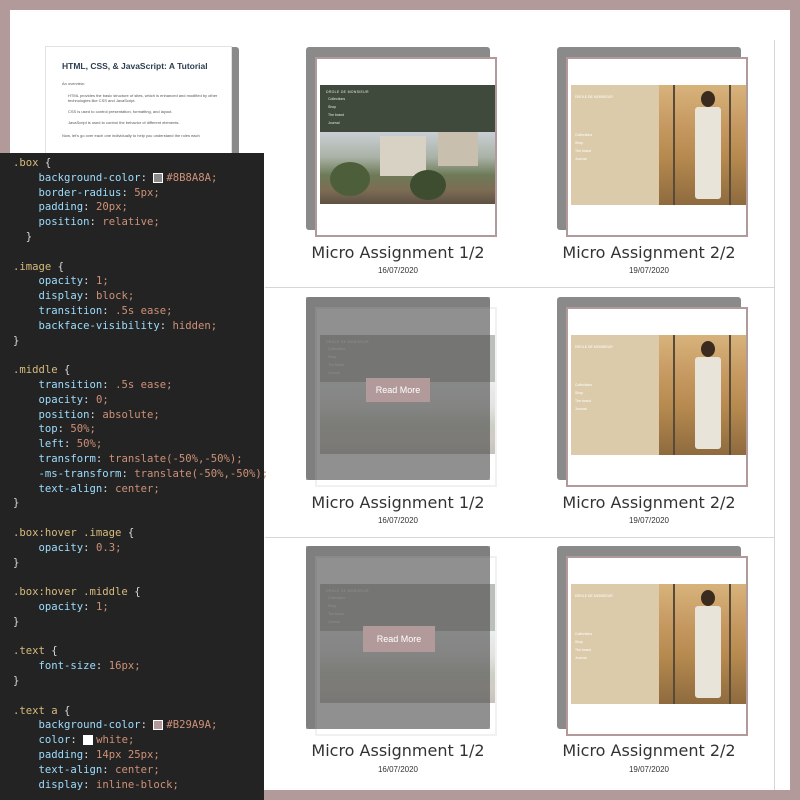 Image resolution: width=800 pixels, height=800 pixels. Describe the element at coordinates (61, 399) in the screenshot. I see `code-line: opacity: 0;` at that location.